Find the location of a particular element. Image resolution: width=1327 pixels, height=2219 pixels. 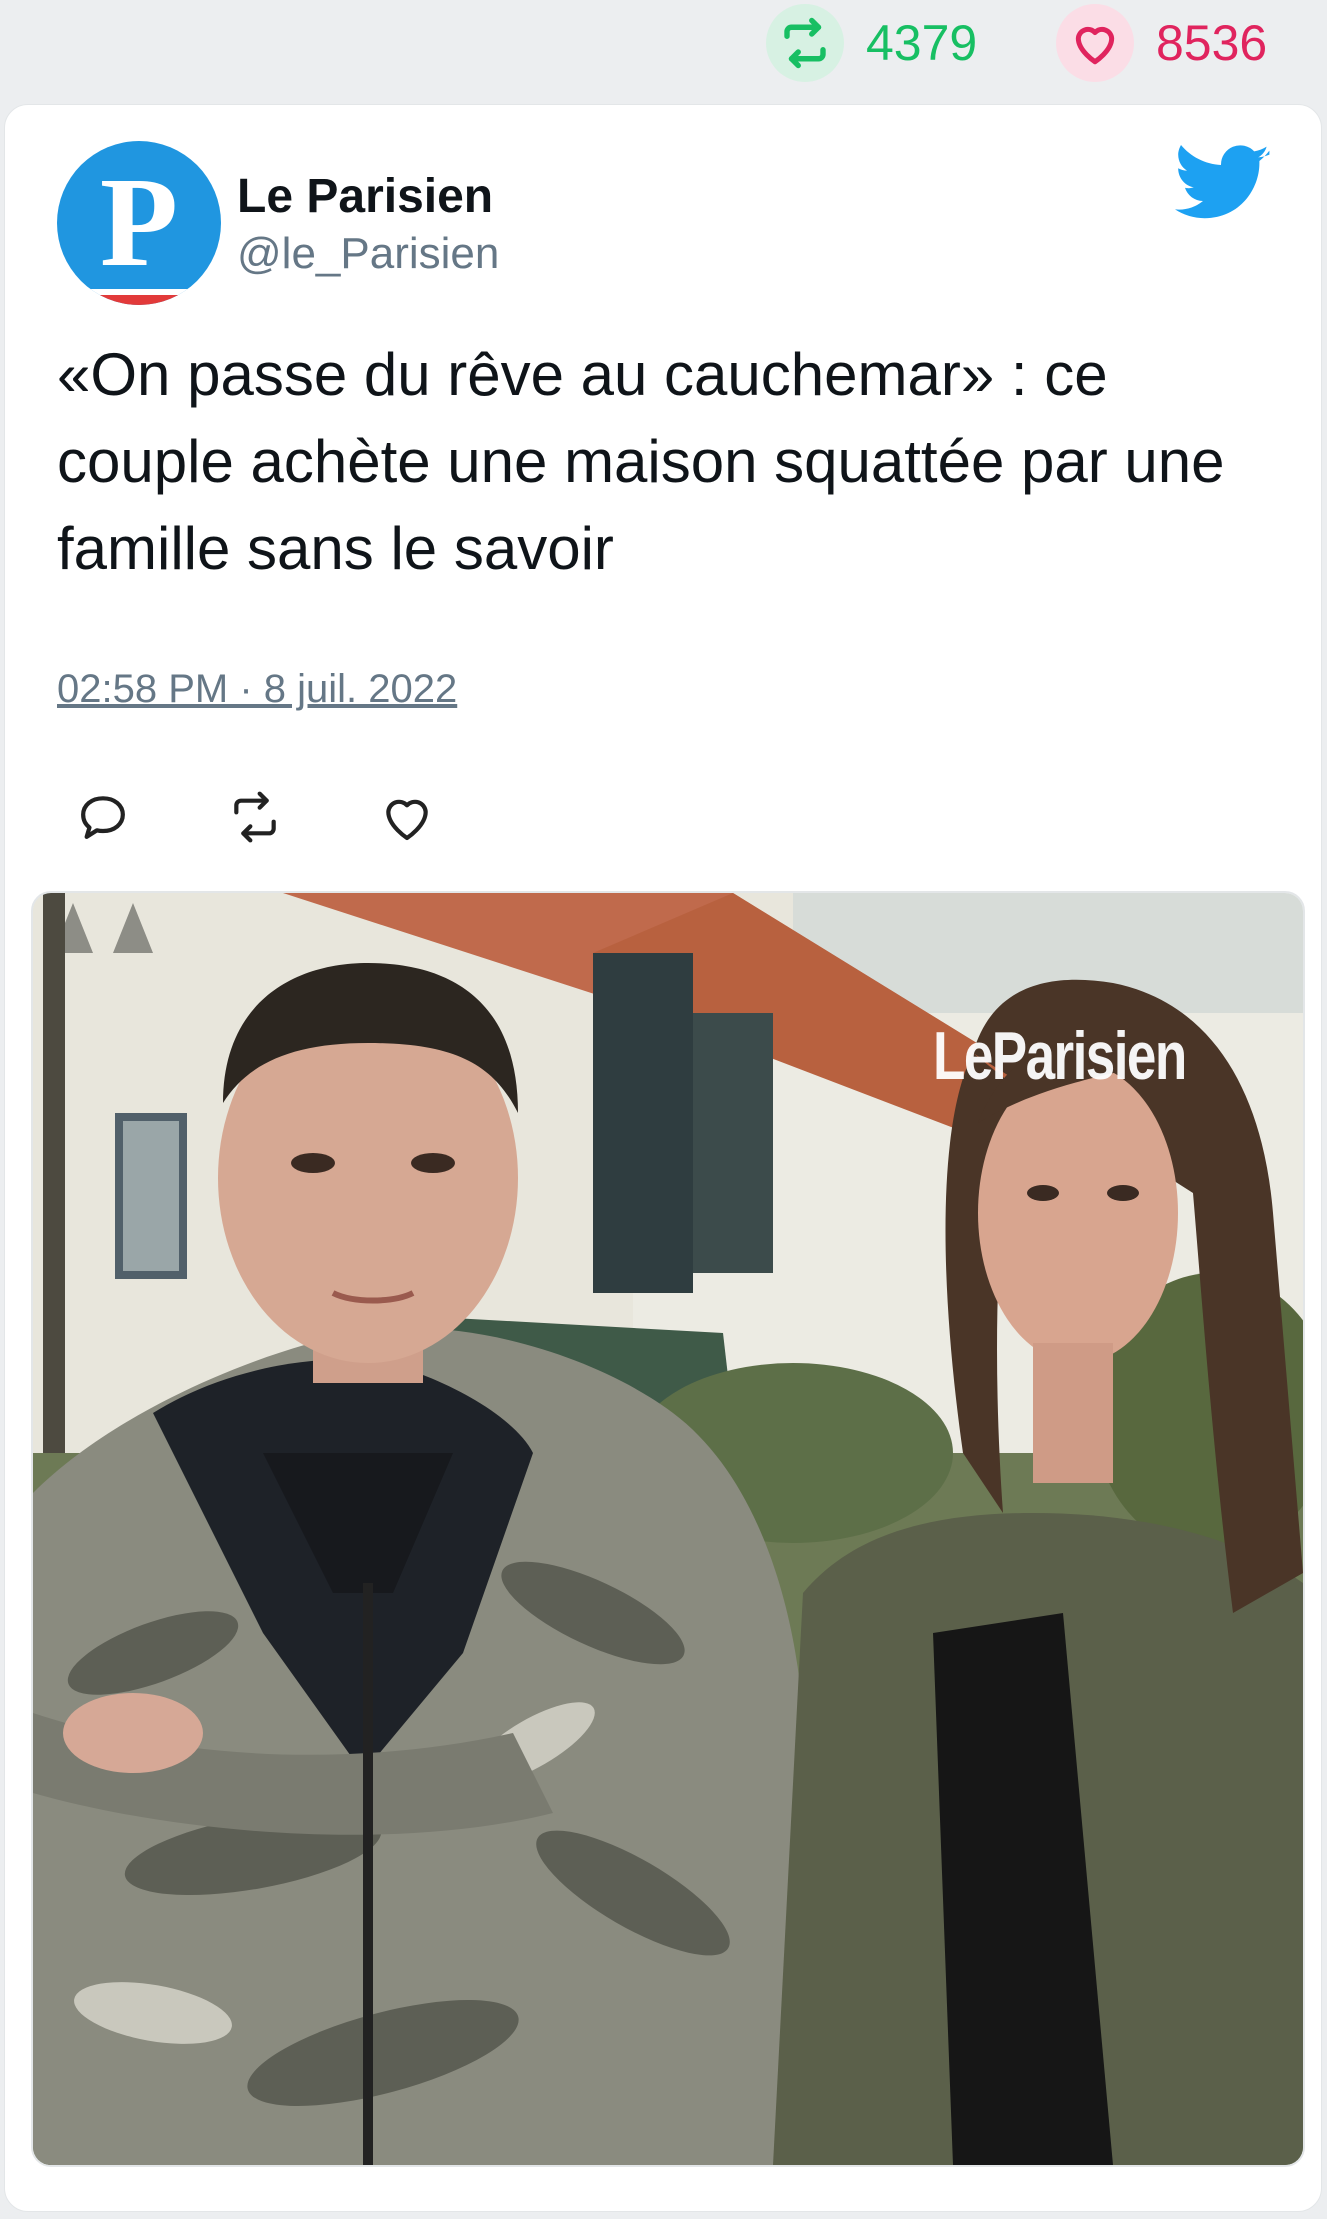

retweet-count: 4379 is located at coordinates (871, 43).